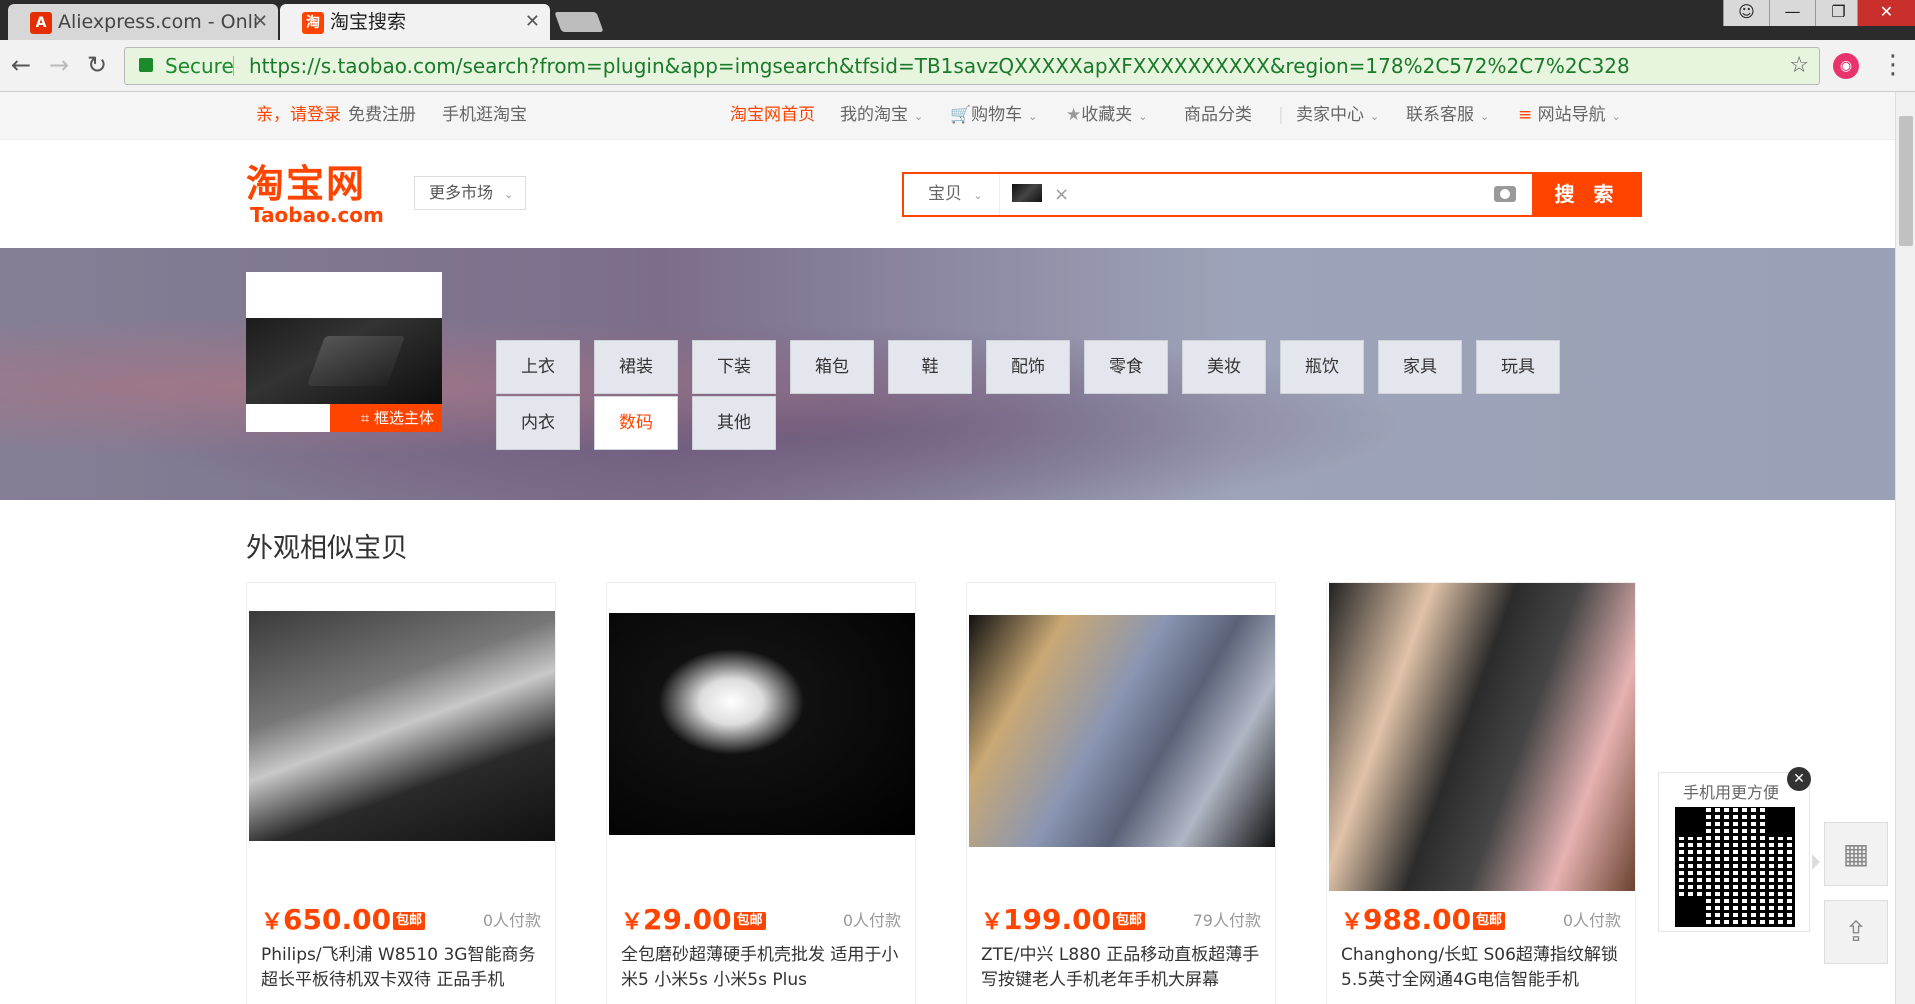 The height and width of the screenshot is (1004, 1915). What do you see at coordinates (1330, 115) in the screenshot?
I see `seller-center-label: 卖家中心` at bounding box center [1330, 115].